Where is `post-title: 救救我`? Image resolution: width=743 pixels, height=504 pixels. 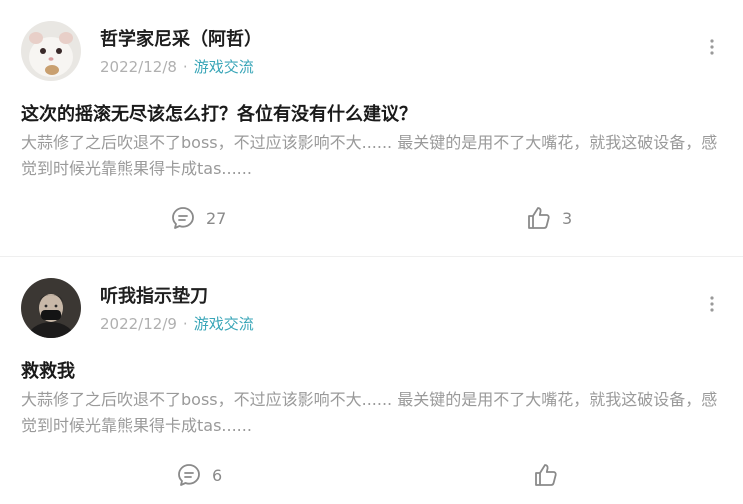
post-title: 救救我 is located at coordinates (48, 370).